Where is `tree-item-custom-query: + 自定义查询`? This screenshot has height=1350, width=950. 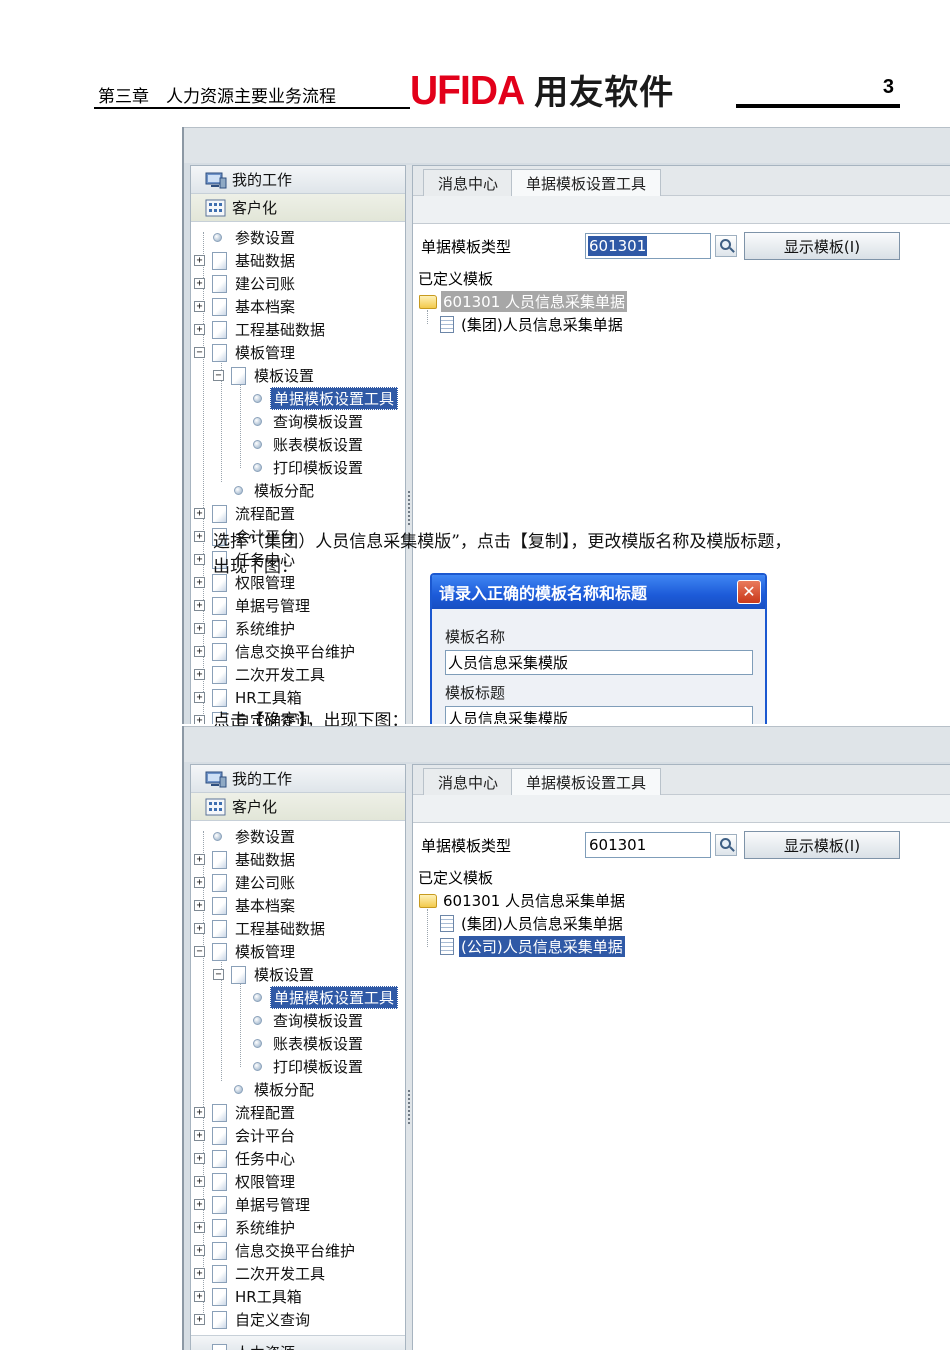
tree-item-custom-query: + 自定义查询 is located at coordinates (298, 1319).